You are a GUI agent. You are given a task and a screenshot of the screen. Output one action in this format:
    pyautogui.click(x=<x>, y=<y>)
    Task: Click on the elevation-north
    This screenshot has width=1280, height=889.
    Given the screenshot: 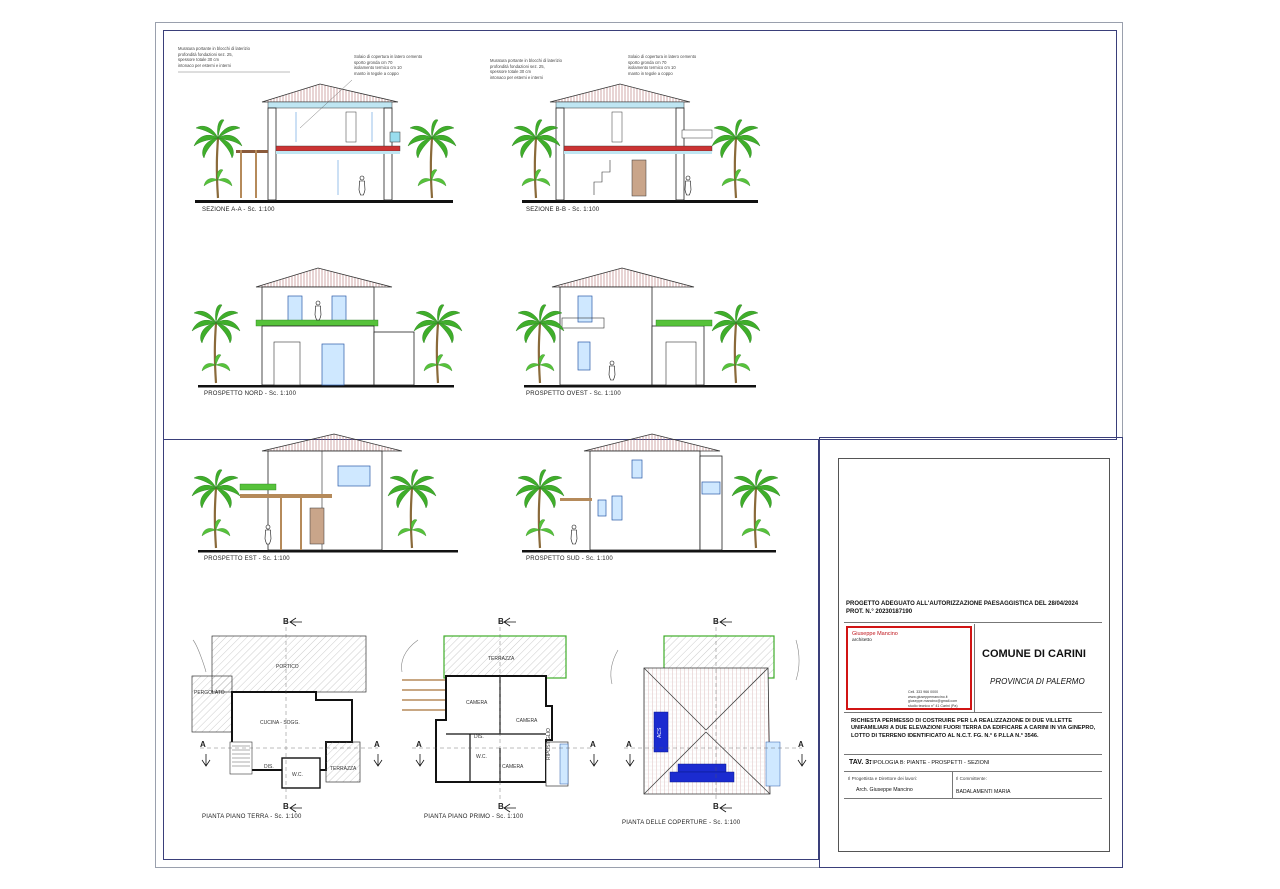 What is the action you would take?
    pyautogui.click(x=327, y=327)
    